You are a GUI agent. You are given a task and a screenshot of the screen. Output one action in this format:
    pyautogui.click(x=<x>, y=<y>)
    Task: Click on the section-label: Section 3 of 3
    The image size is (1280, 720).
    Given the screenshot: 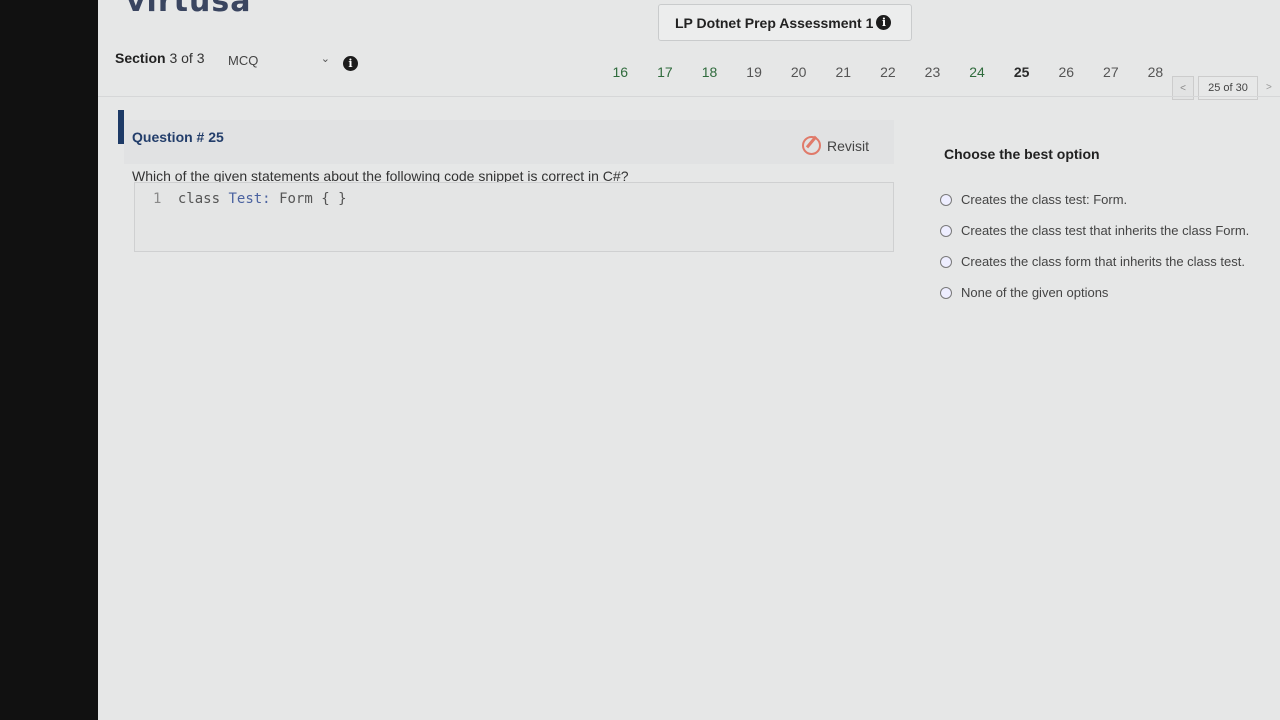 What is the action you would take?
    pyautogui.click(x=160, y=58)
    